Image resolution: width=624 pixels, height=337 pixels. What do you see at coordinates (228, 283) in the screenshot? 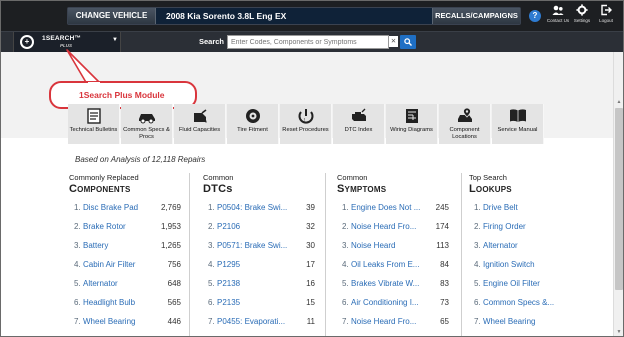
I see `item-link: P2138` at bounding box center [228, 283].